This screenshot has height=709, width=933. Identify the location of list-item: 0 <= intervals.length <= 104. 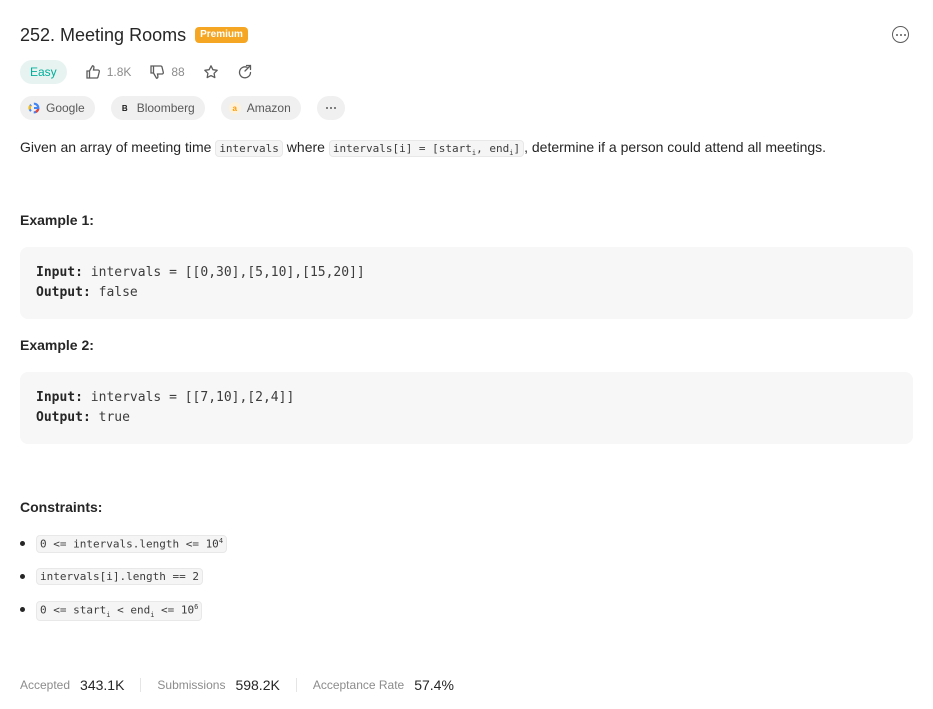
(124, 551).